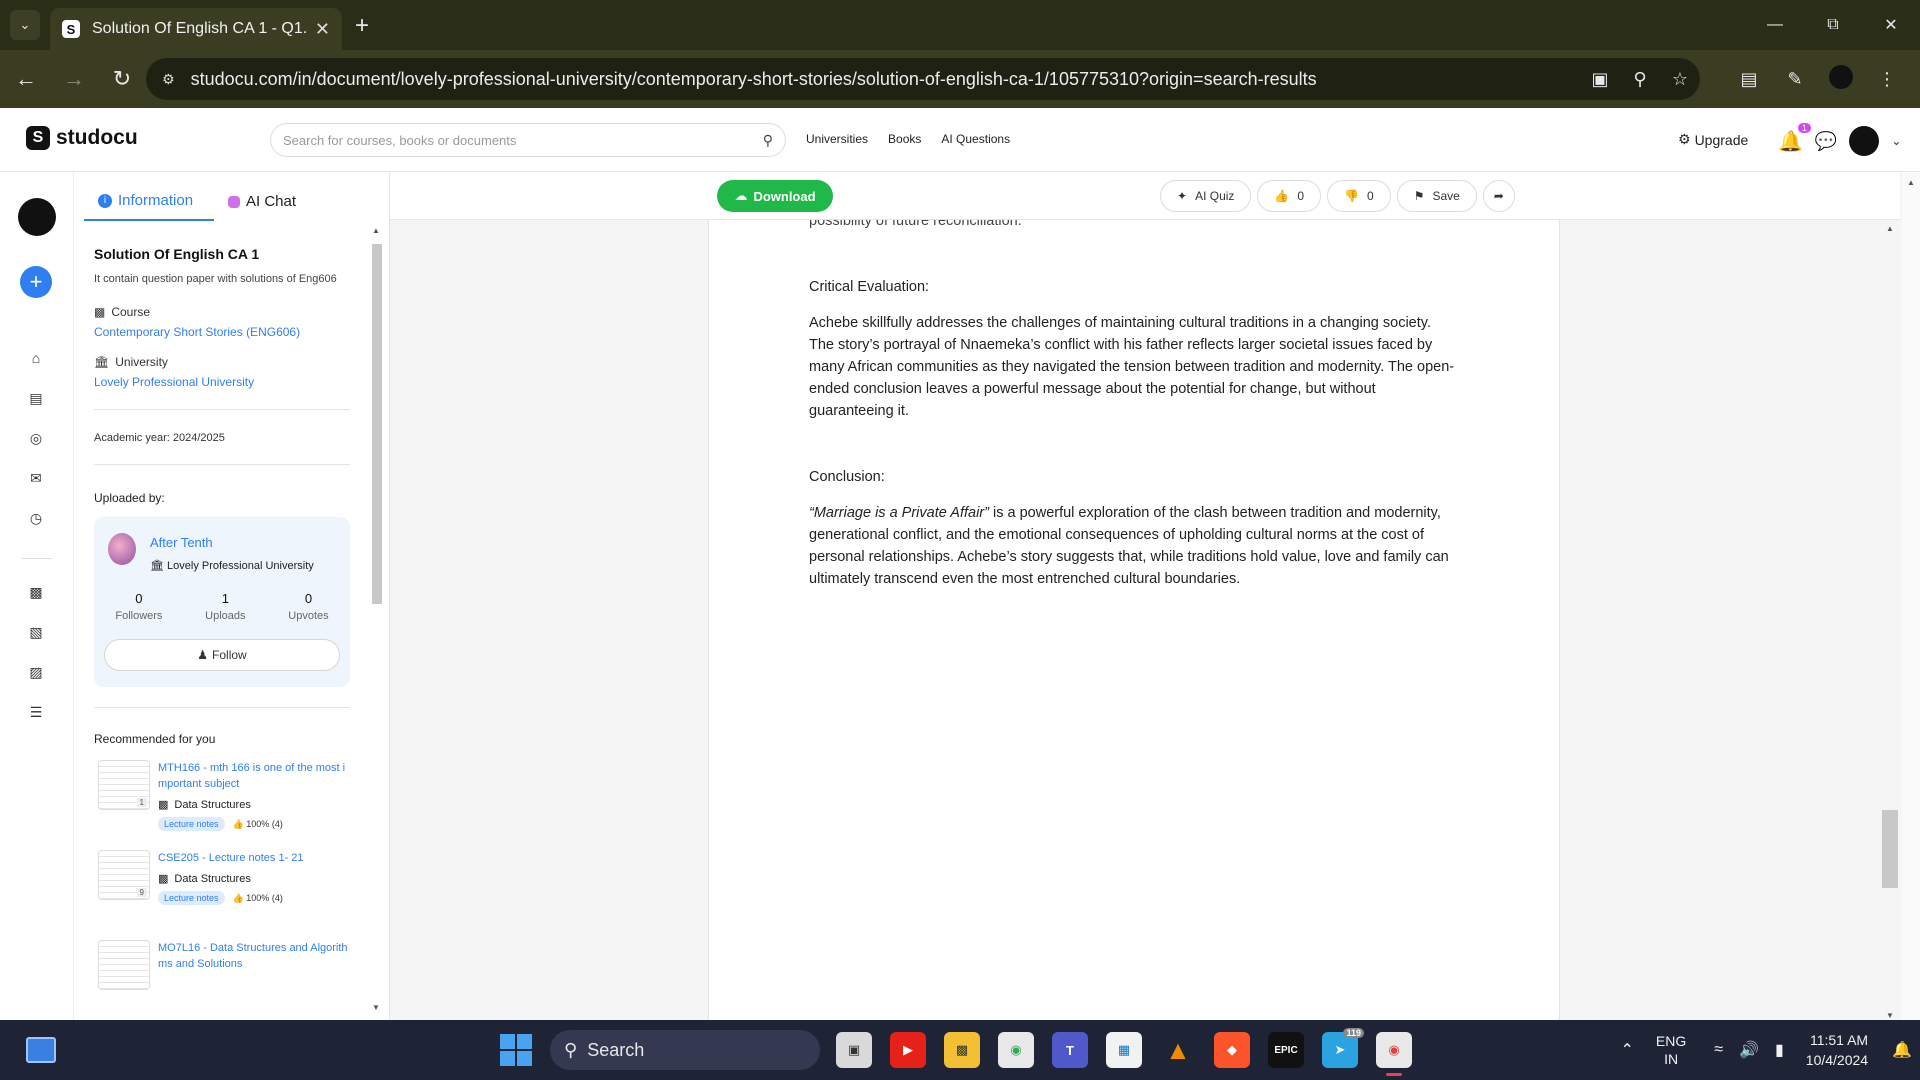 The width and height of the screenshot is (1920, 1080). What do you see at coordinates (1016, 1050) in the screenshot?
I see `chrome-icon: ◉` at bounding box center [1016, 1050].